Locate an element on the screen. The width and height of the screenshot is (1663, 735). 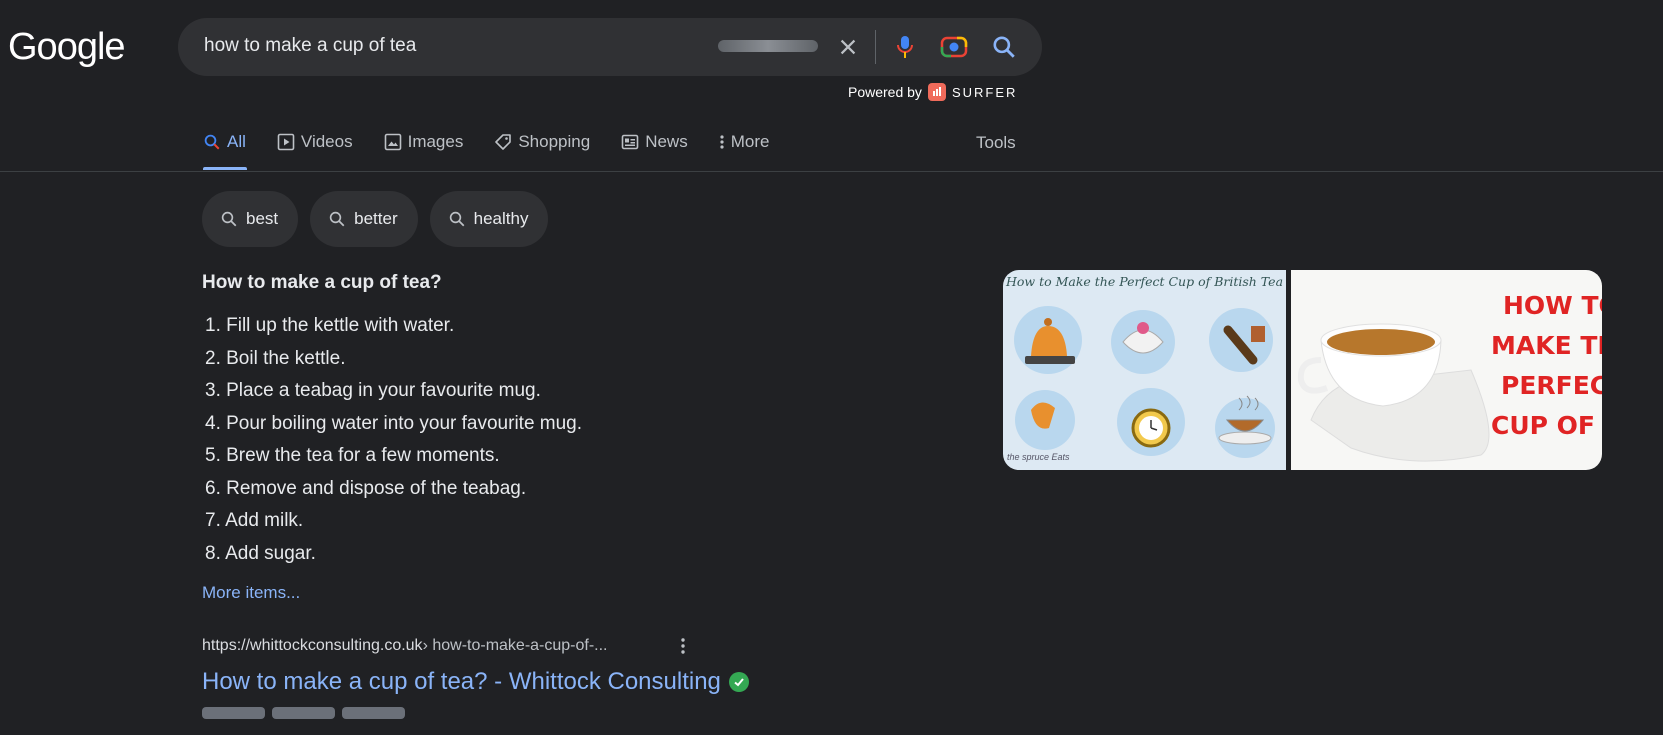
tab-more: More is located at coordinates (744, 142).